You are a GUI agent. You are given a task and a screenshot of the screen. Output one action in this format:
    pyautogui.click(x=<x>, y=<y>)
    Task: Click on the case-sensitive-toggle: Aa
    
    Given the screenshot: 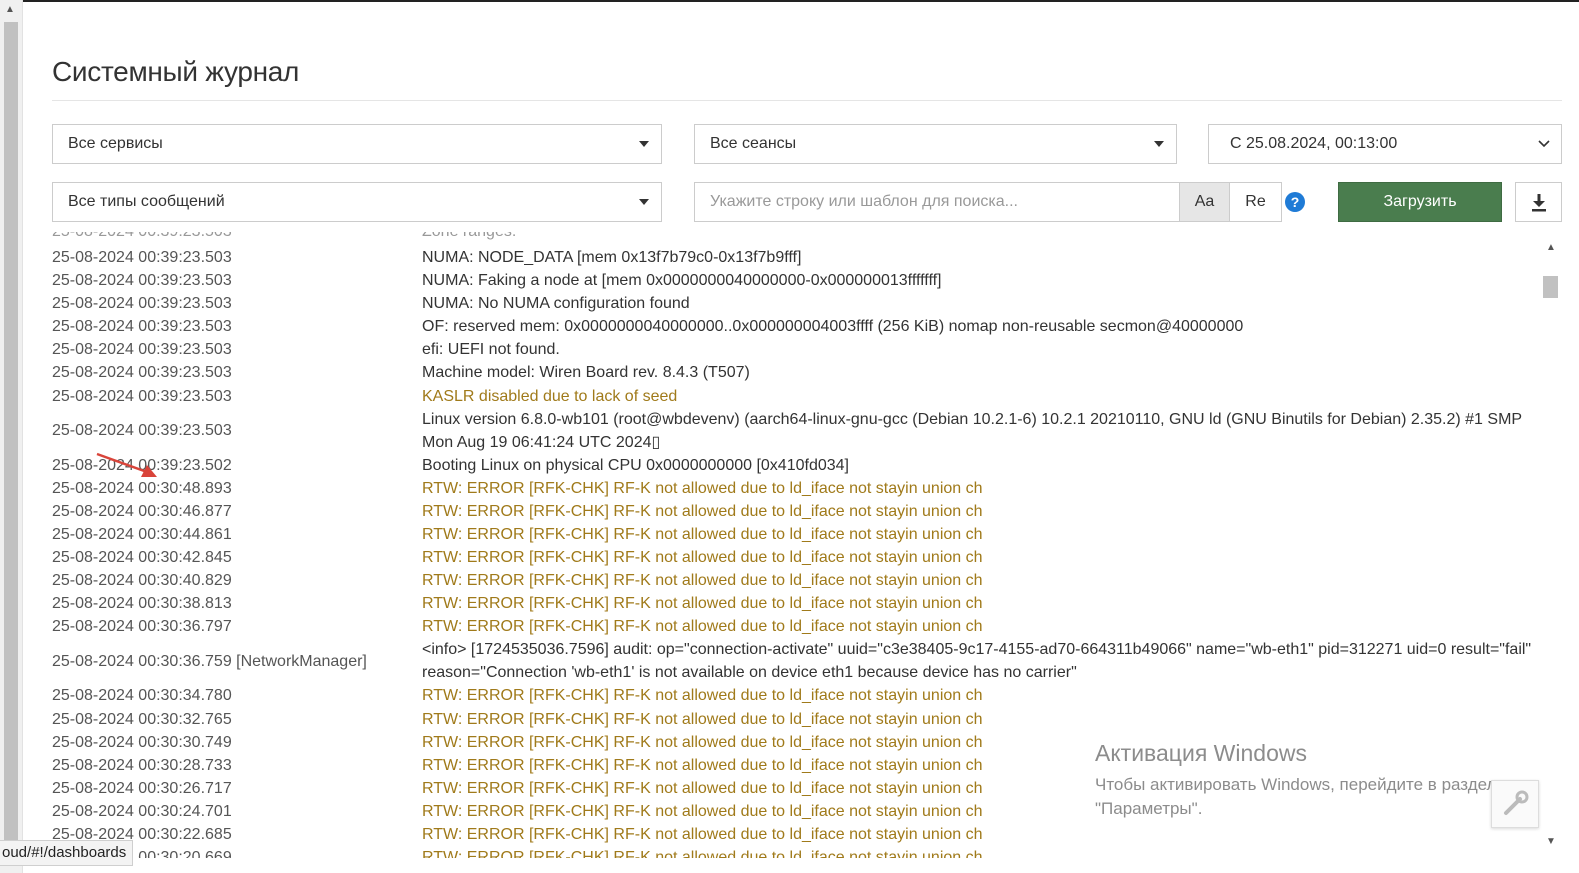 What is the action you would take?
    pyautogui.click(x=1204, y=202)
    